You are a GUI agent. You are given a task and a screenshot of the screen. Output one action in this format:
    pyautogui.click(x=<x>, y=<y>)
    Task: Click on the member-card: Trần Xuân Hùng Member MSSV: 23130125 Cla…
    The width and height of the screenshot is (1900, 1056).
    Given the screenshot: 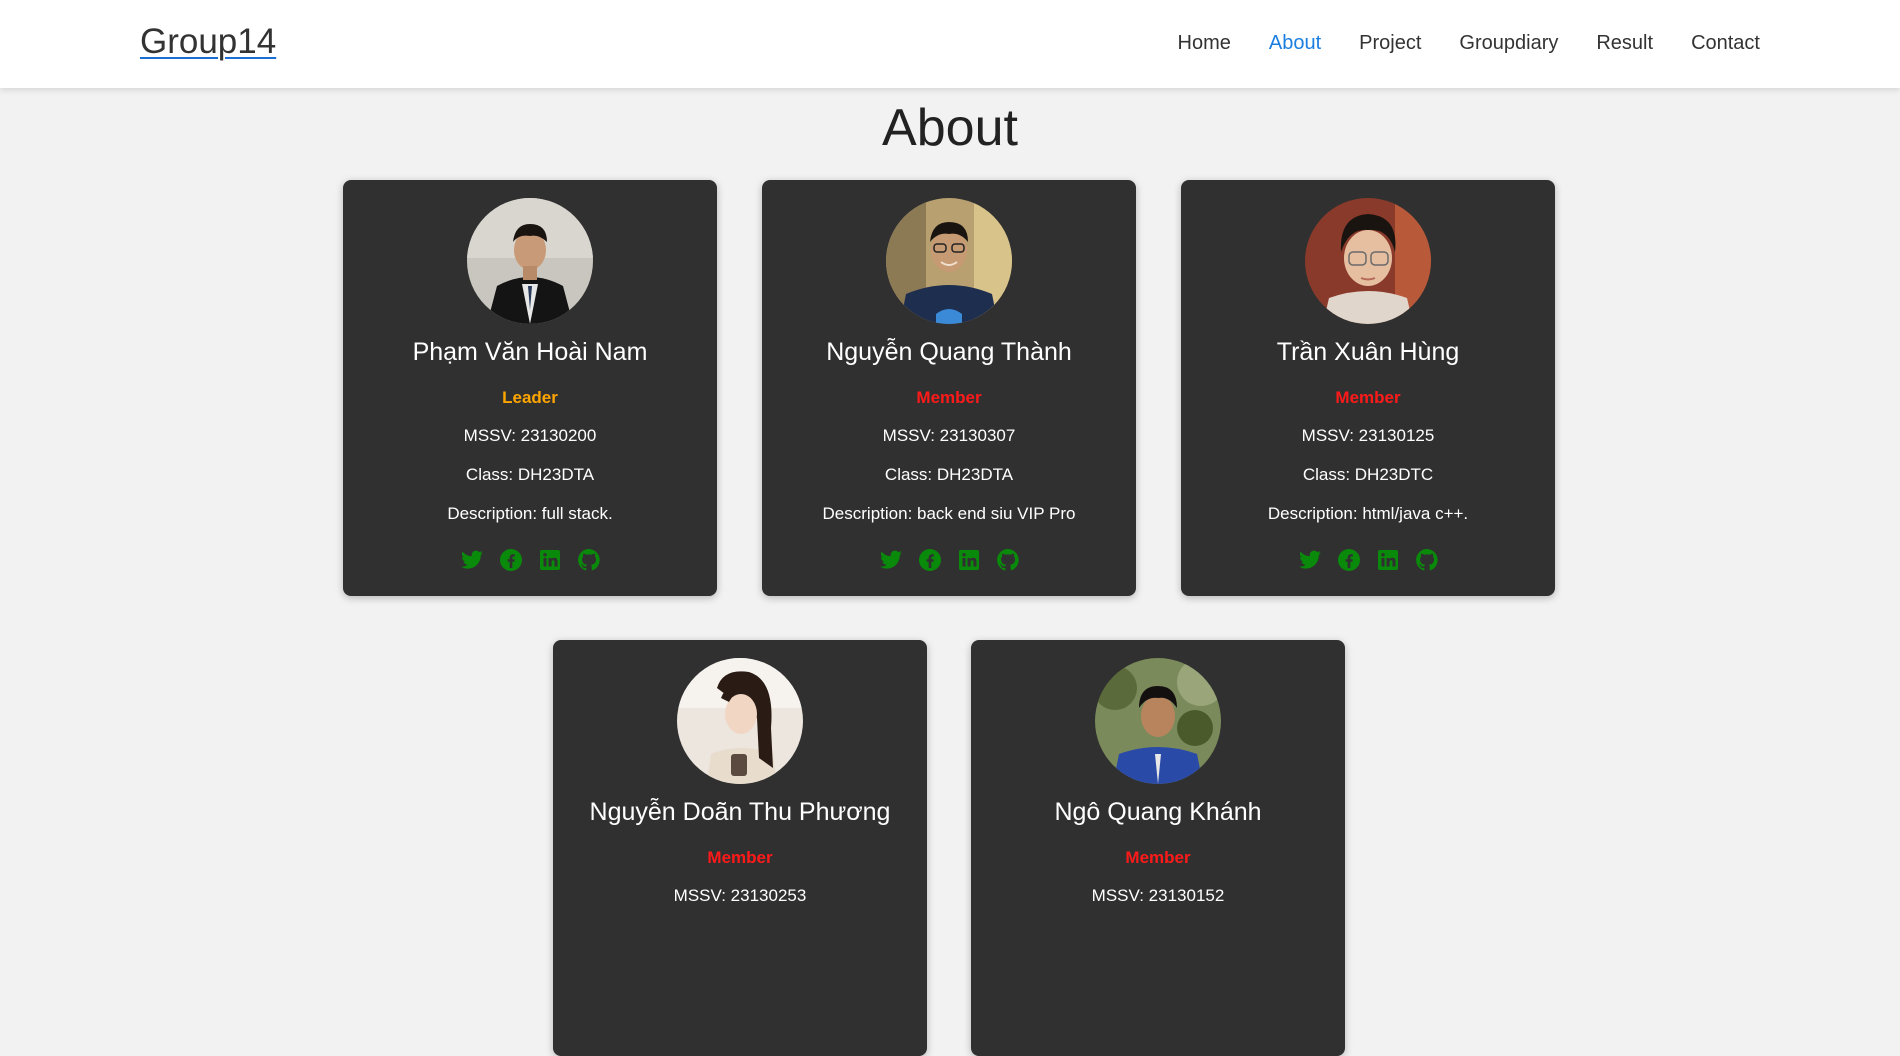 What is the action you would take?
    pyautogui.click(x=1368, y=388)
    